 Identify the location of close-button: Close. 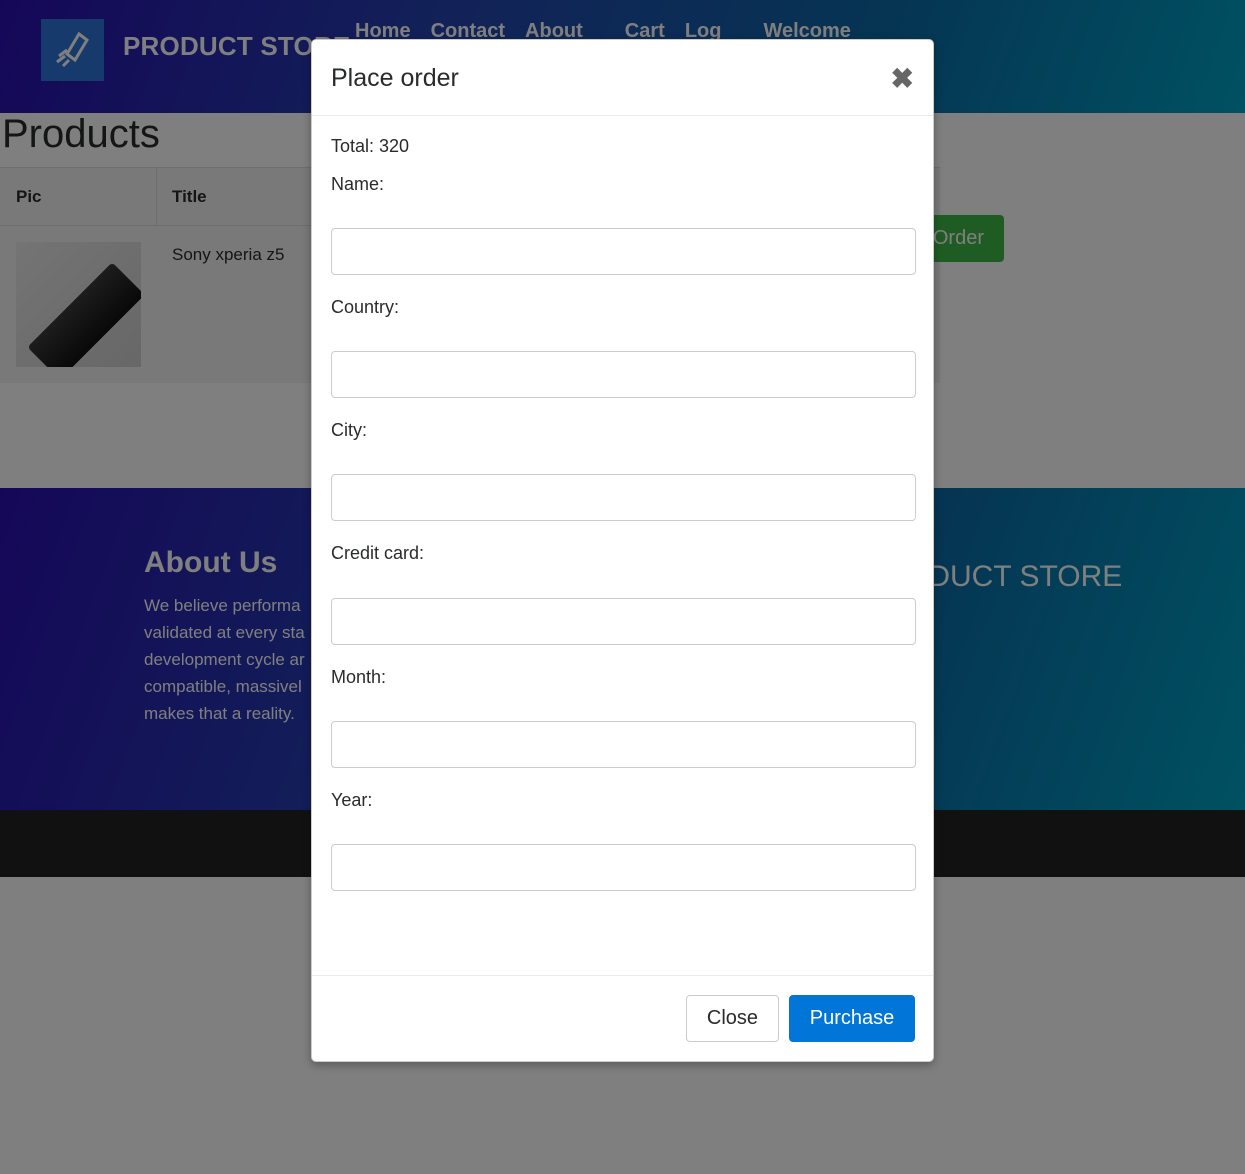
(732, 1018).